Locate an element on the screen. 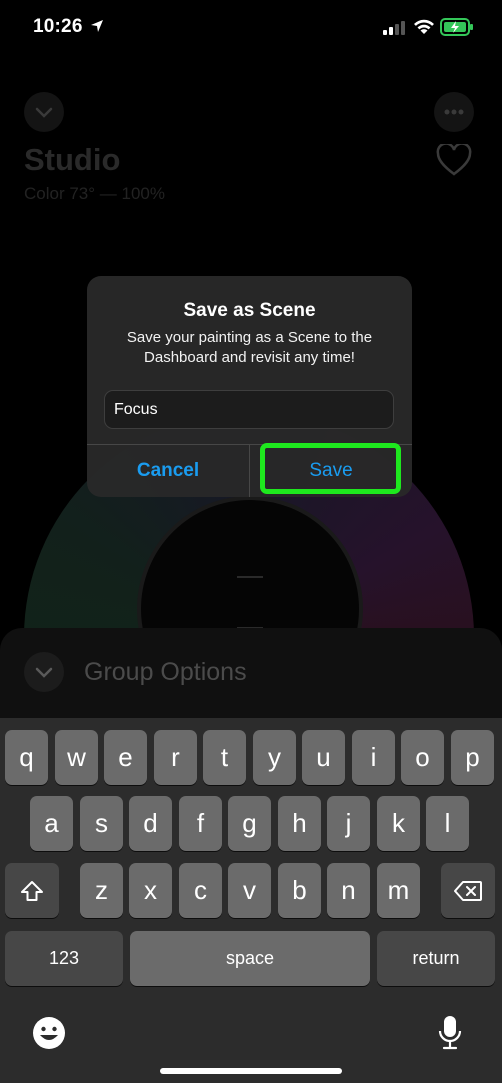  emoji-icon is located at coordinates (49, 1033).